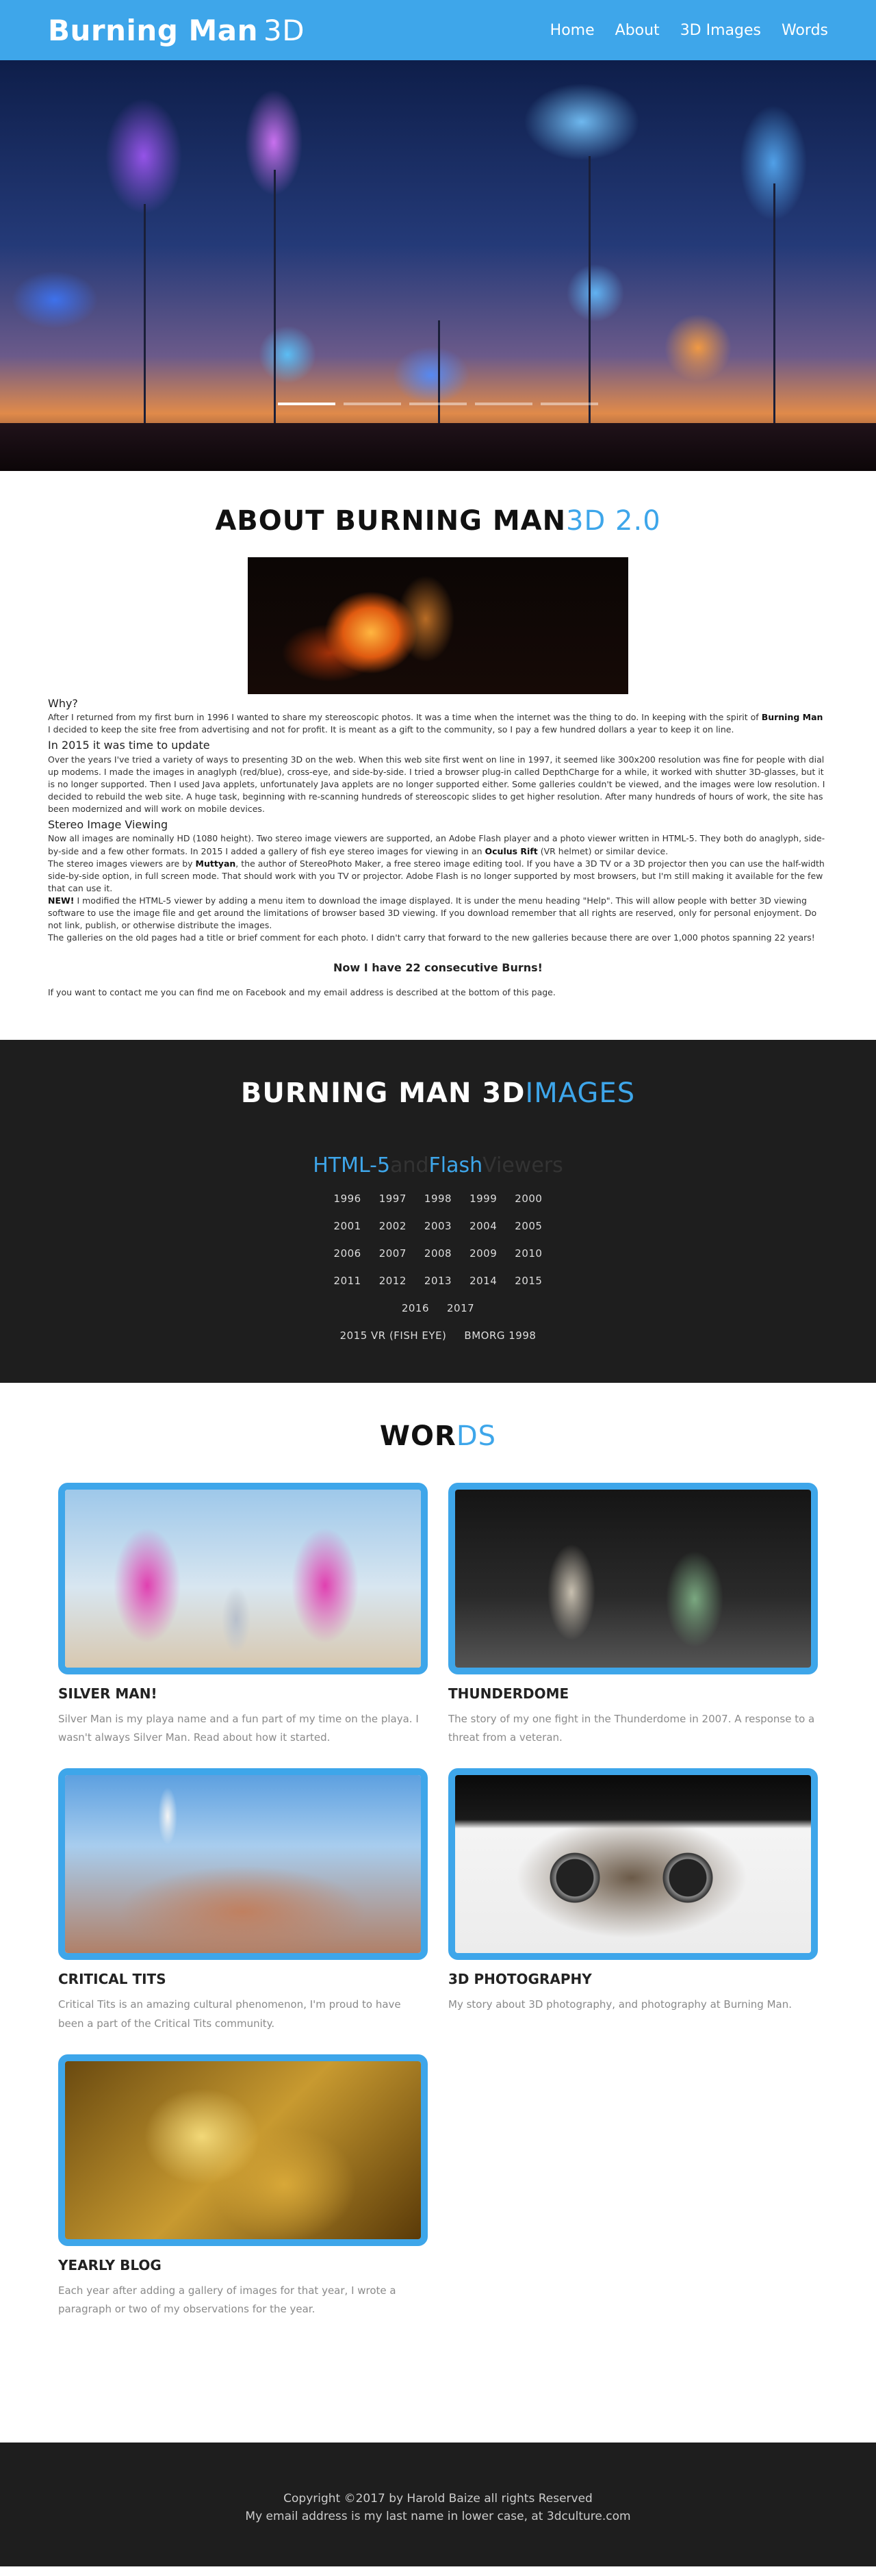  What do you see at coordinates (347, 1226) in the screenshot?
I see `year-gallery-link: 2001` at bounding box center [347, 1226].